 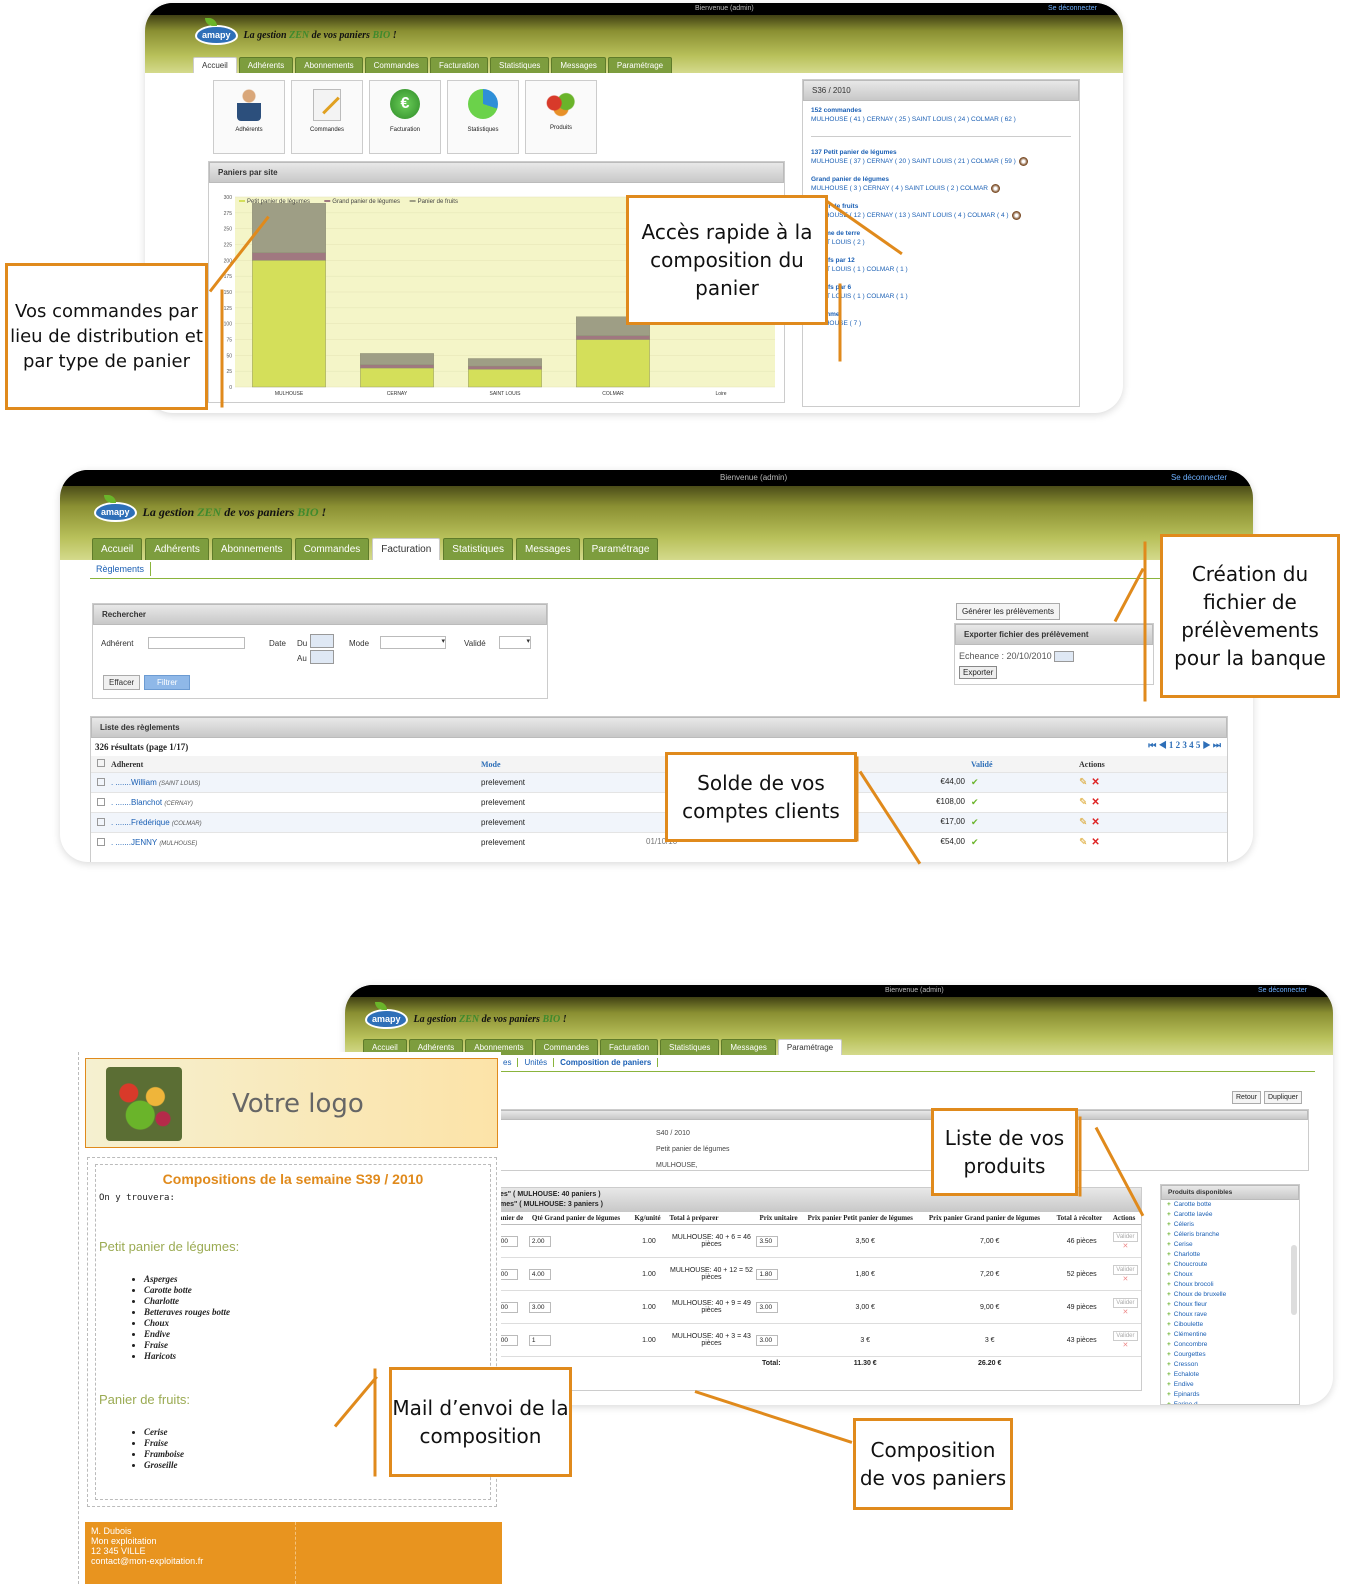 What do you see at coordinates (141, 822) in the screenshot?
I see `member-link: . .......Frédérique` at bounding box center [141, 822].